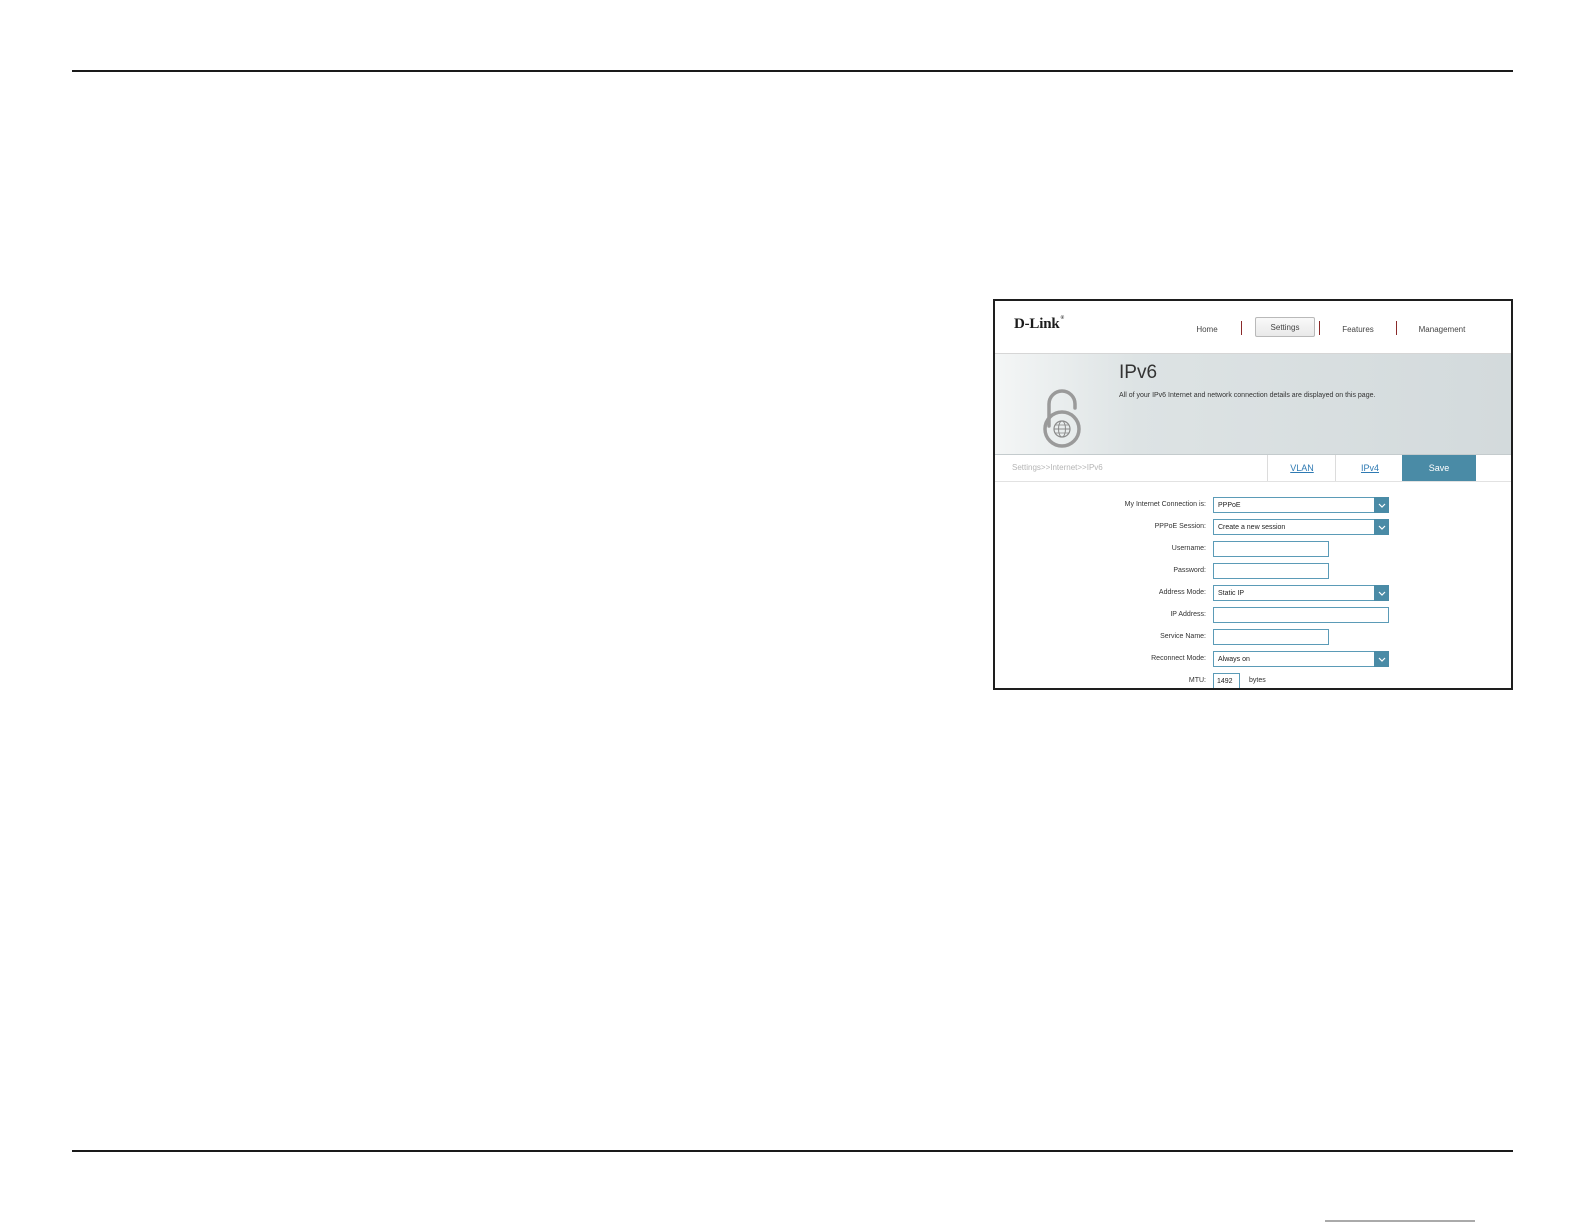 The height and width of the screenshot is (1225, 1585). What do you see at coordinates (1257, 680) in the screenshot?
I see `mtu-unit: bytes` at bounding box center [1257, 680].